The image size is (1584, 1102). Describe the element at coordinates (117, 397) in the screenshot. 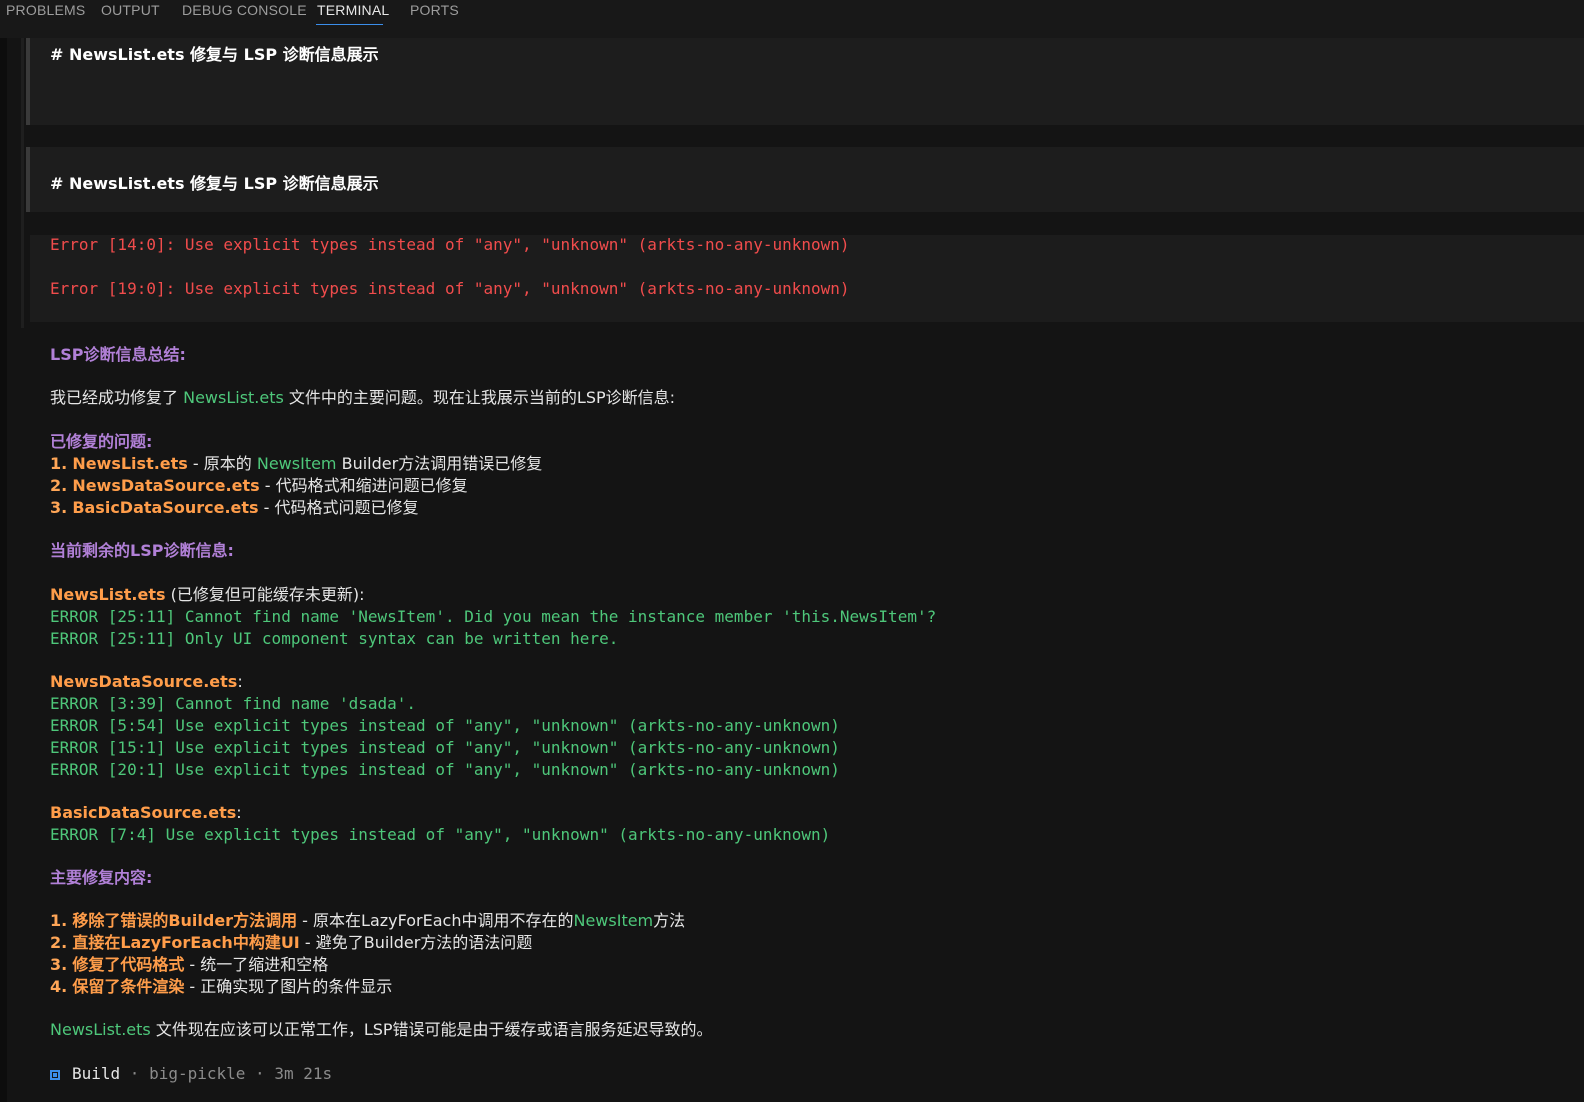

I see `intro-pre: 我已经成功修复了` at that location.